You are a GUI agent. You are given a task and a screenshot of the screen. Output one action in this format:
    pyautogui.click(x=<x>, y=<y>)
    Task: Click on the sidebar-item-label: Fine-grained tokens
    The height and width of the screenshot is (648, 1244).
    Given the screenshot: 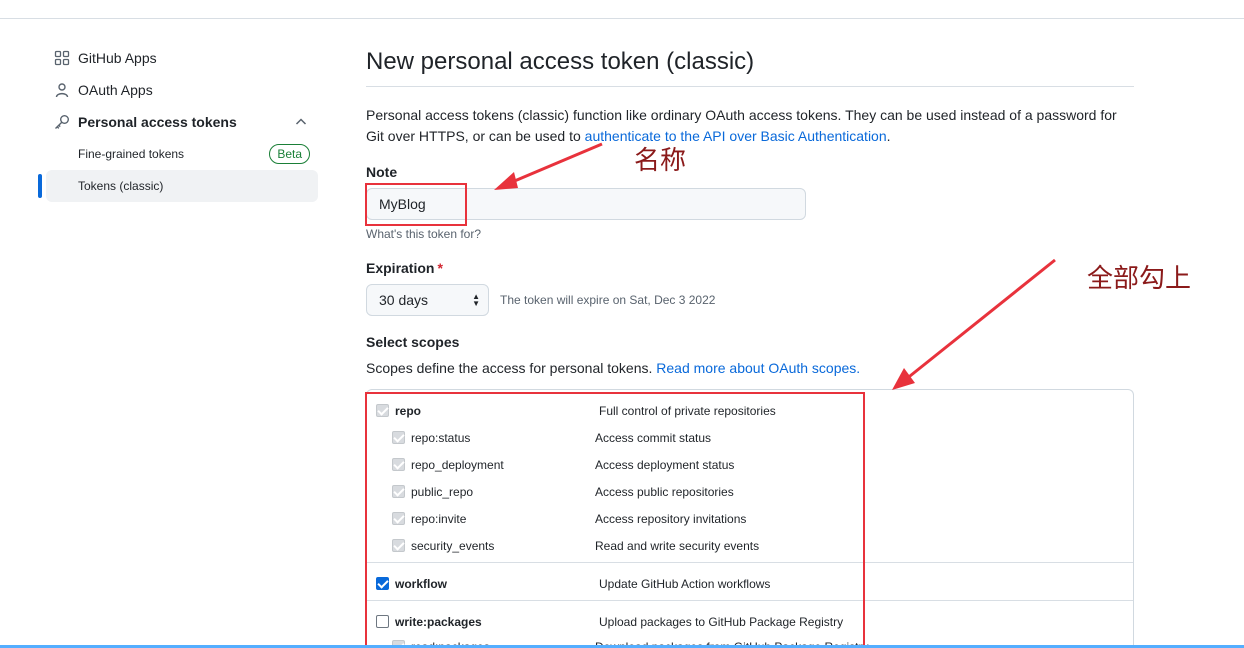 What is the action you would take?
    pyautogui.click(x=131, y=154)
    